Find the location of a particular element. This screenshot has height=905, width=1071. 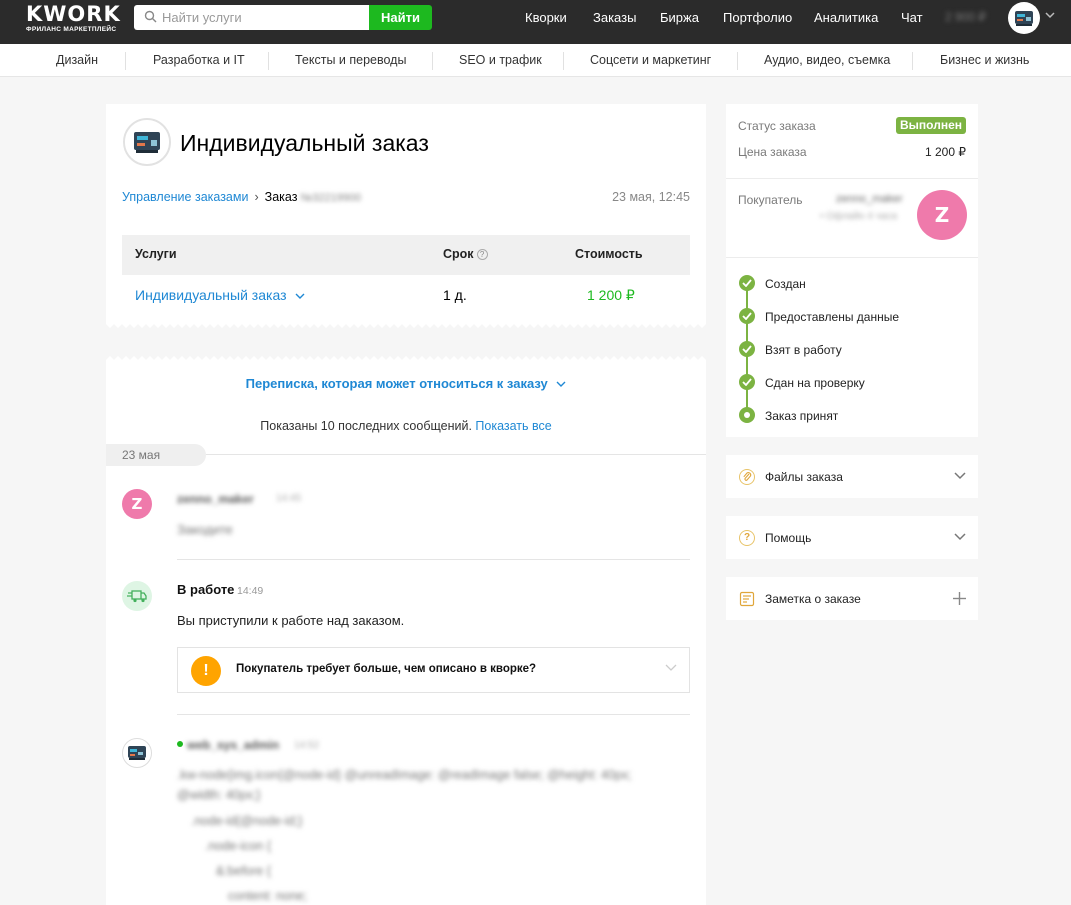

order-date: 23 мая, 12:45 is located at coordinates (651, 197).